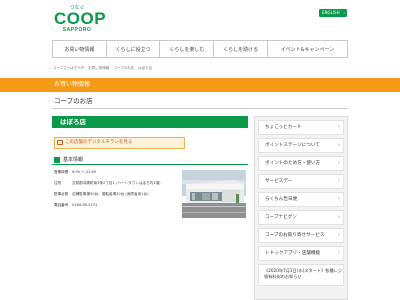 This screenshot has height=300, width=400. Describe the element at coordinates (186, 49) in the screenshot. I see `nav-item-enjoy: くらしを楽しむ` at that location.